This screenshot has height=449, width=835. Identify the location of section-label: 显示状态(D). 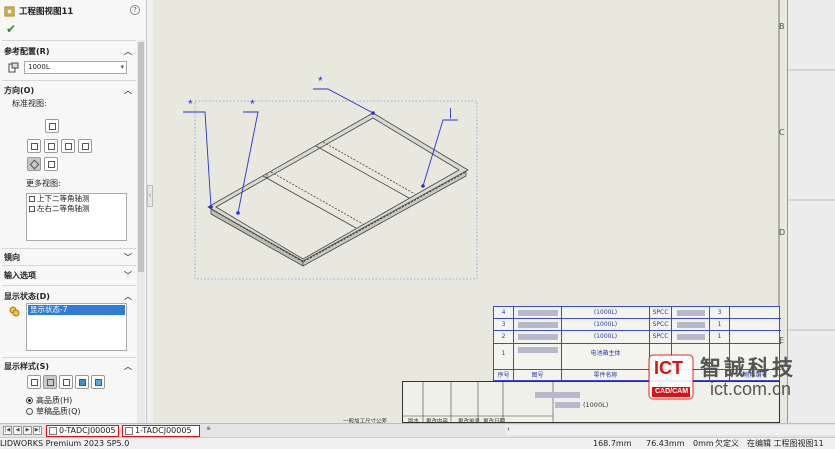
(27, 296).